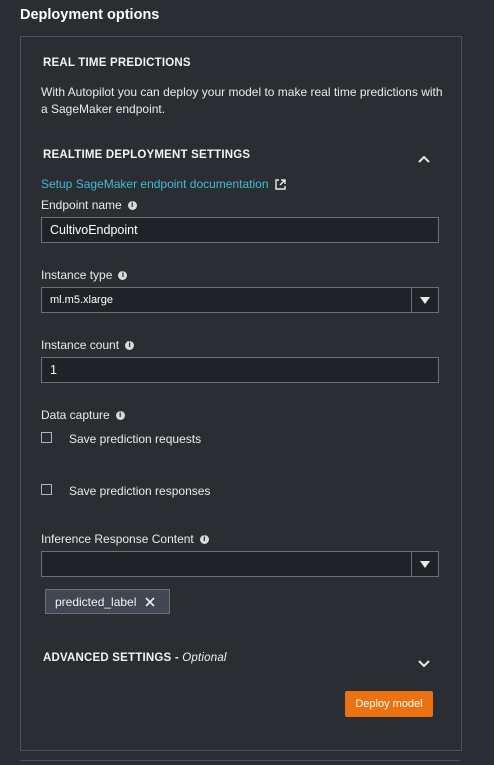 This screenshot has width=494, height=765. What do you see at coordinates (240, 230) in the screenshot?
I see `endpoint-name-input: CultivoEndpoint` at bounding box center [240, 230].